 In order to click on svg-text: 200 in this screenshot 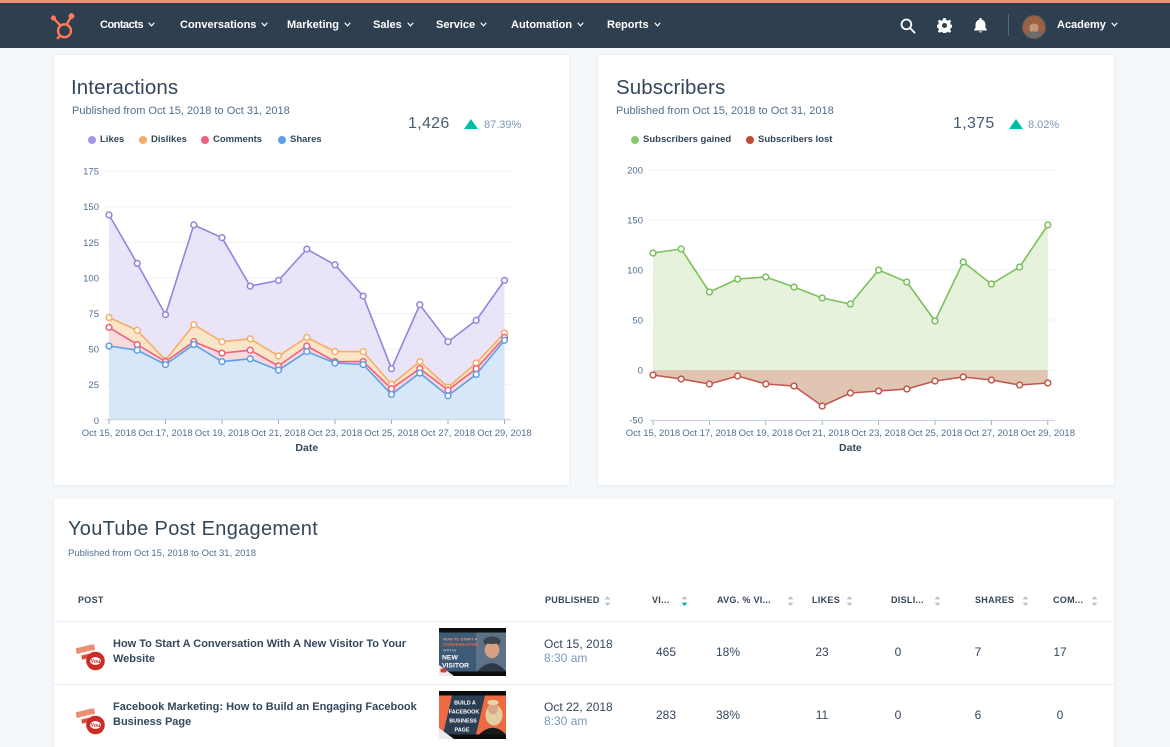, I will do `click(635, 171)`.